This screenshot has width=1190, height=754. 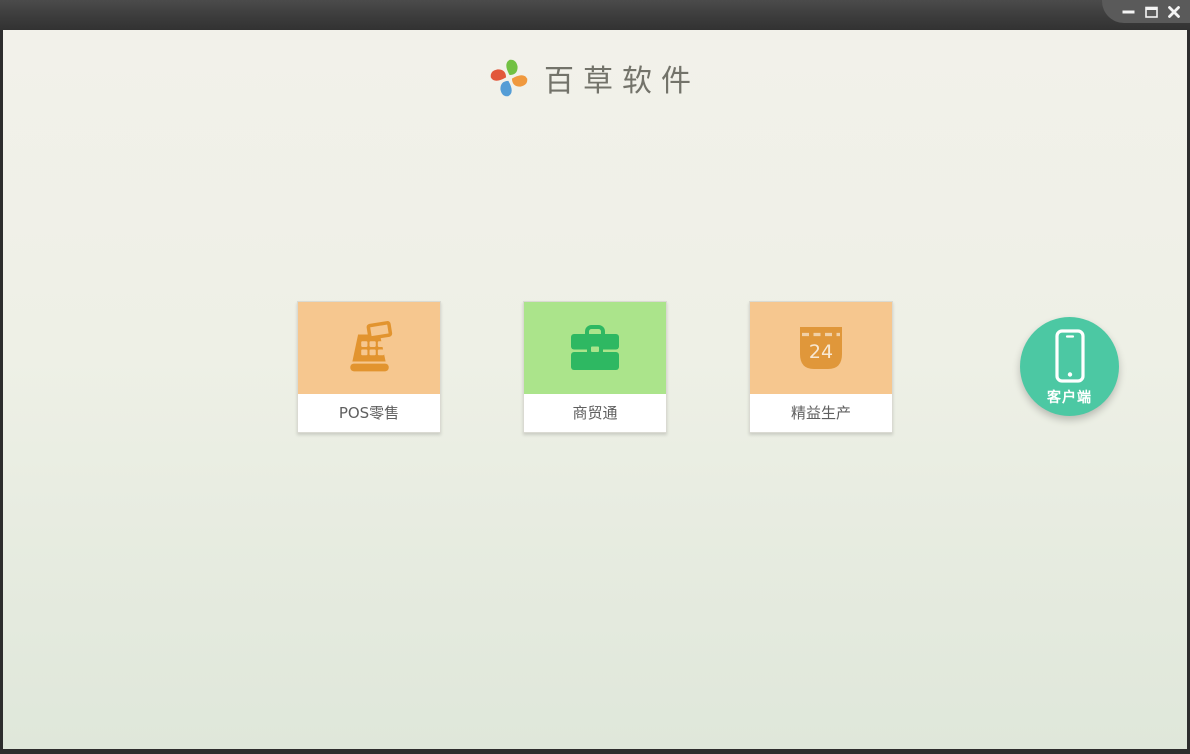 I want to click on product-card-trade: 商贸通, so click(x=595, y=367).